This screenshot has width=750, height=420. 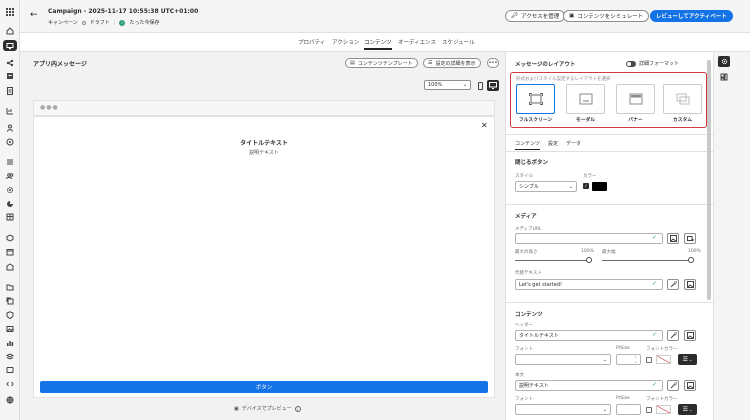 I want to click on back-arrow-icon: ←, so click(x=34, y=15).